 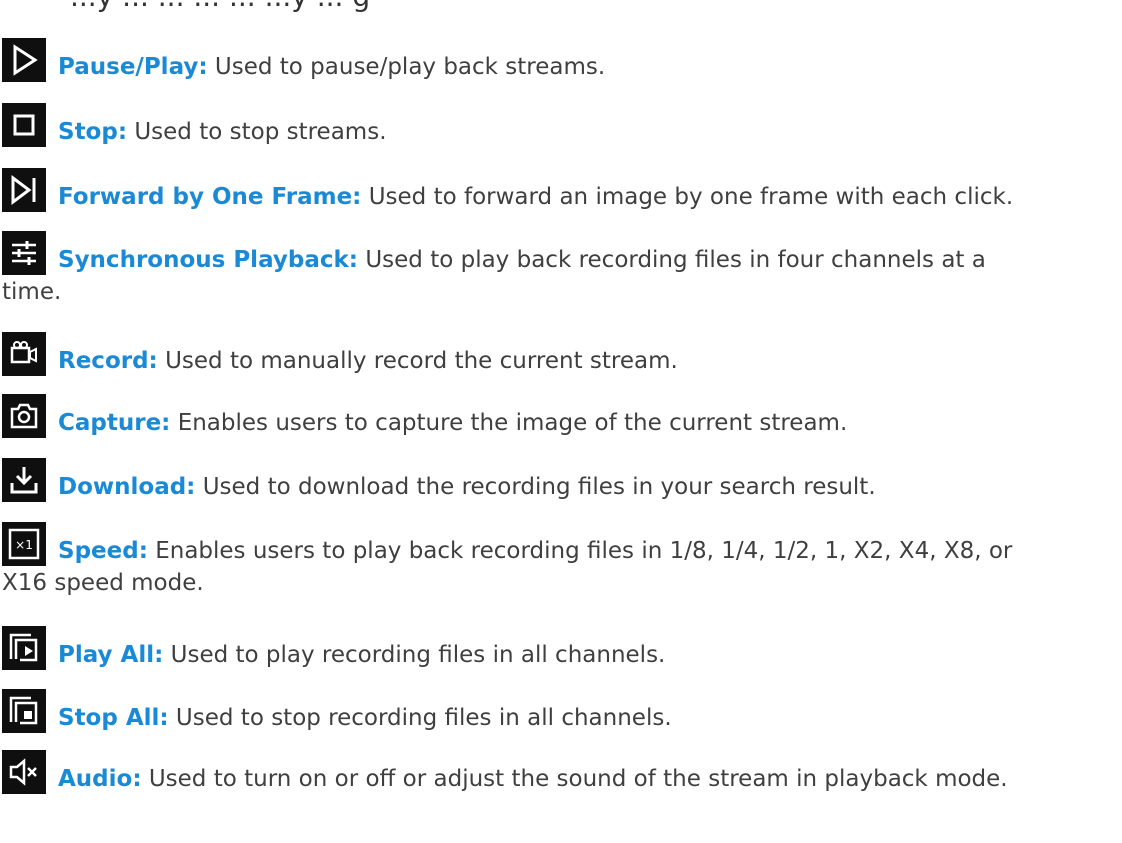 I want to click on term-label: Download:, so click(x=127, y=487).